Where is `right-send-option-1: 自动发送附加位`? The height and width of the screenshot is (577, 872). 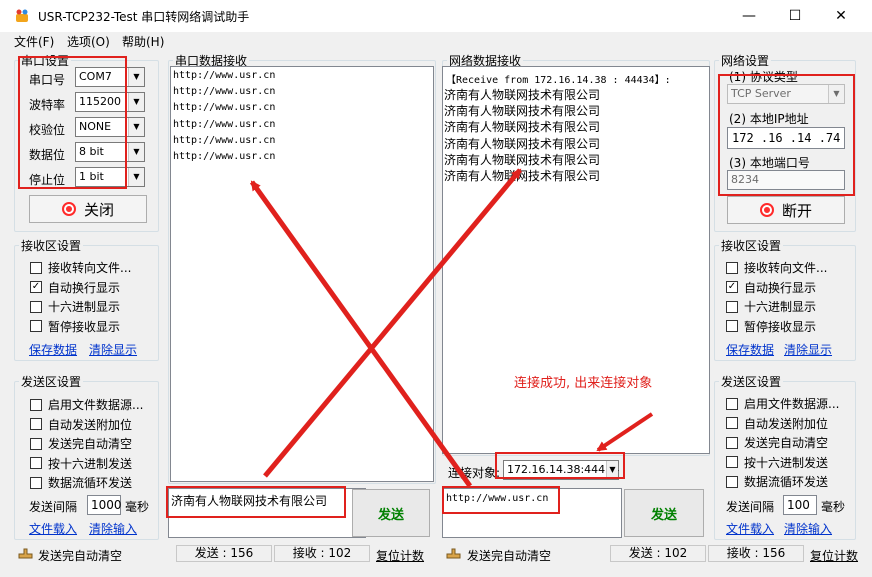 right-send-option-1: 自动发送附加位 is located at coordinates (777, 423).